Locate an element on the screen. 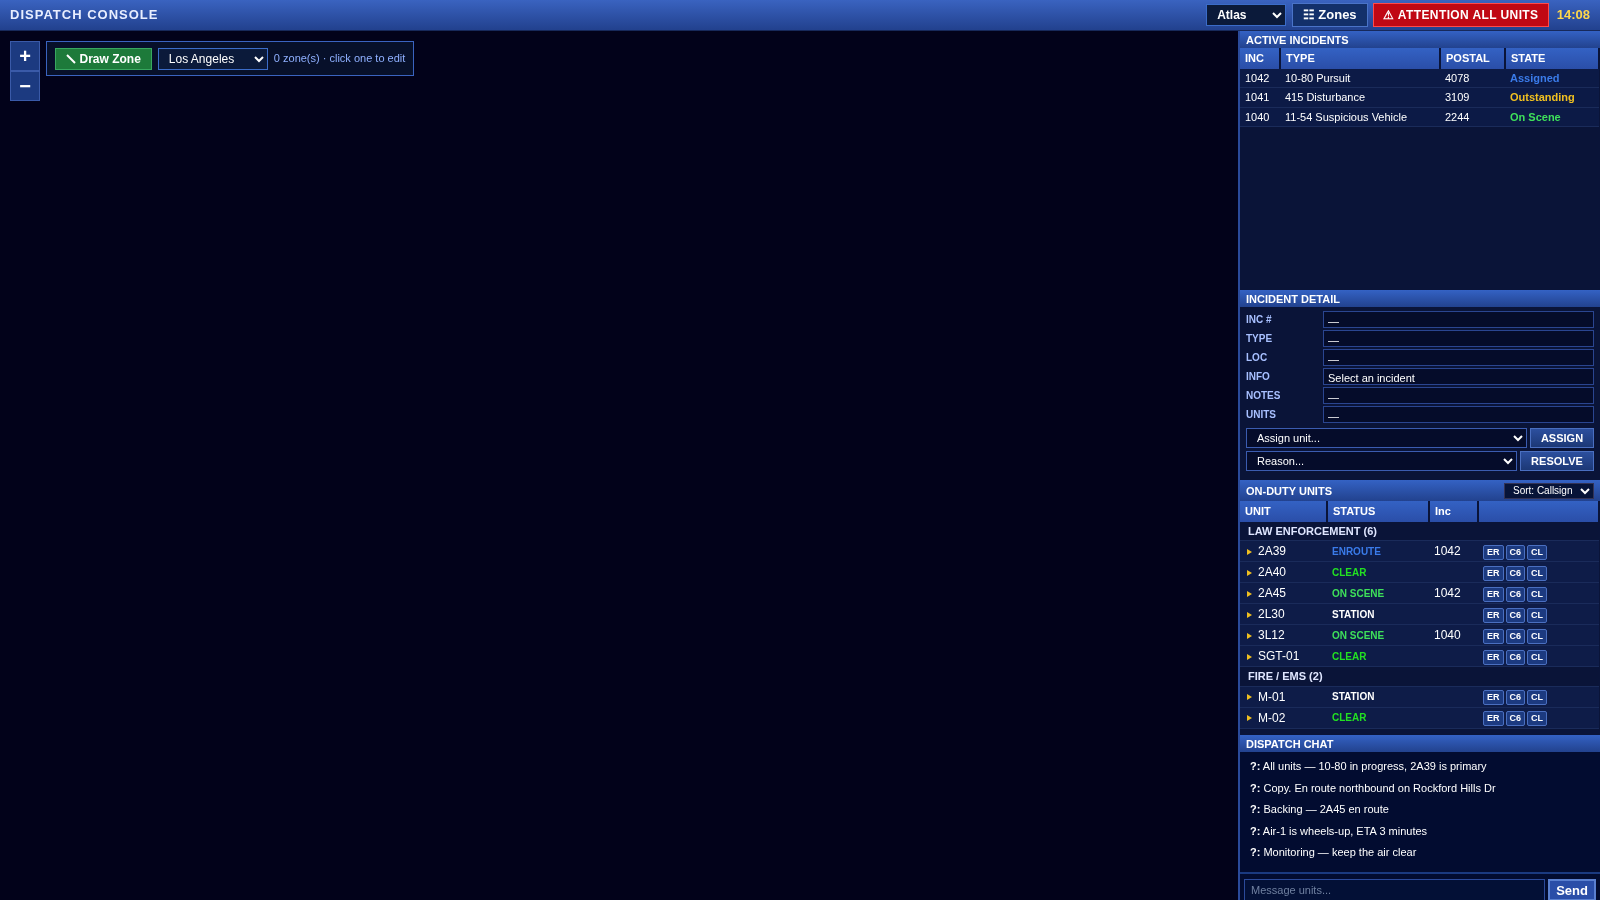  clock: 14:08 is located at coordinates (1573, 15).